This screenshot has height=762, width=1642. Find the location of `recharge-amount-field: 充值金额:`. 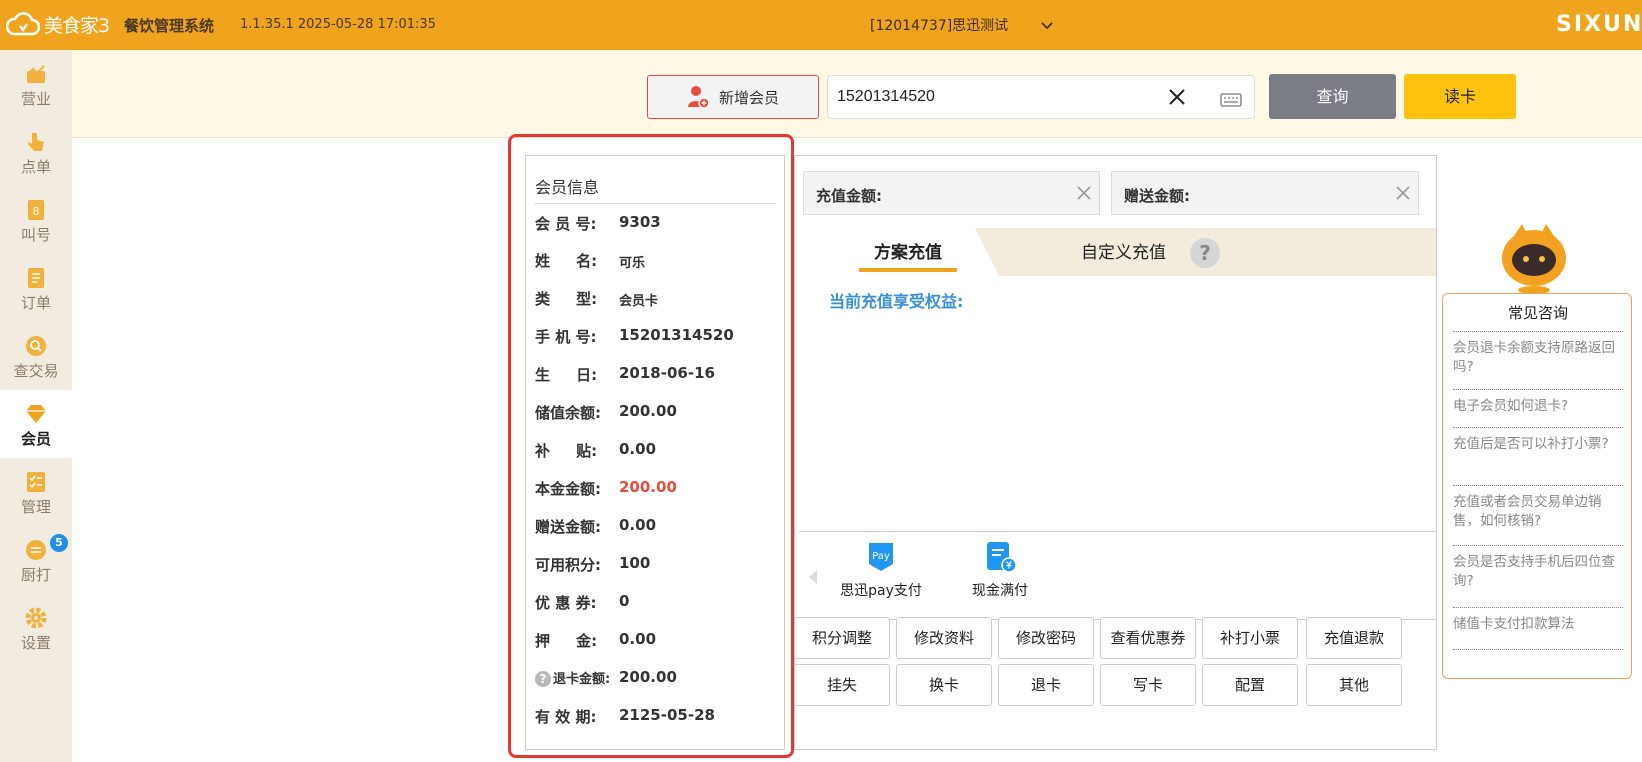

recharge-amount-field: 充值金额: is located at coordinates (951, 193).